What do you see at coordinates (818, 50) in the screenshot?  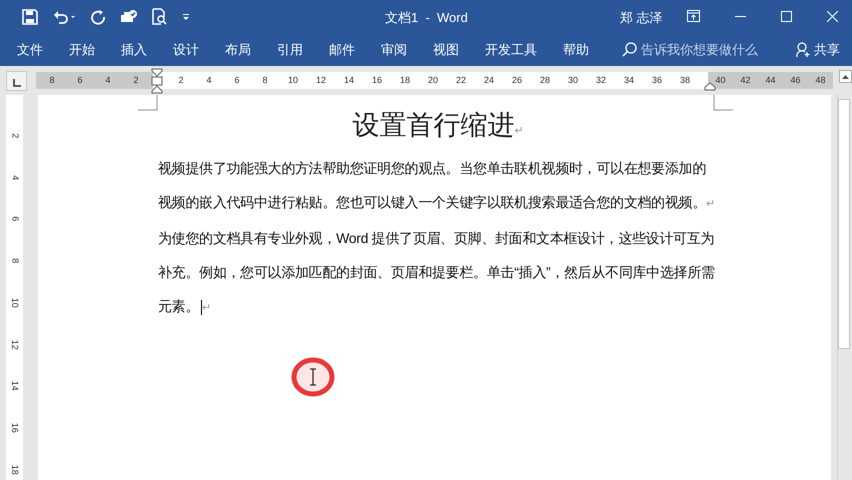 I see `share-button: 共享` at bounding box center [818, 50].